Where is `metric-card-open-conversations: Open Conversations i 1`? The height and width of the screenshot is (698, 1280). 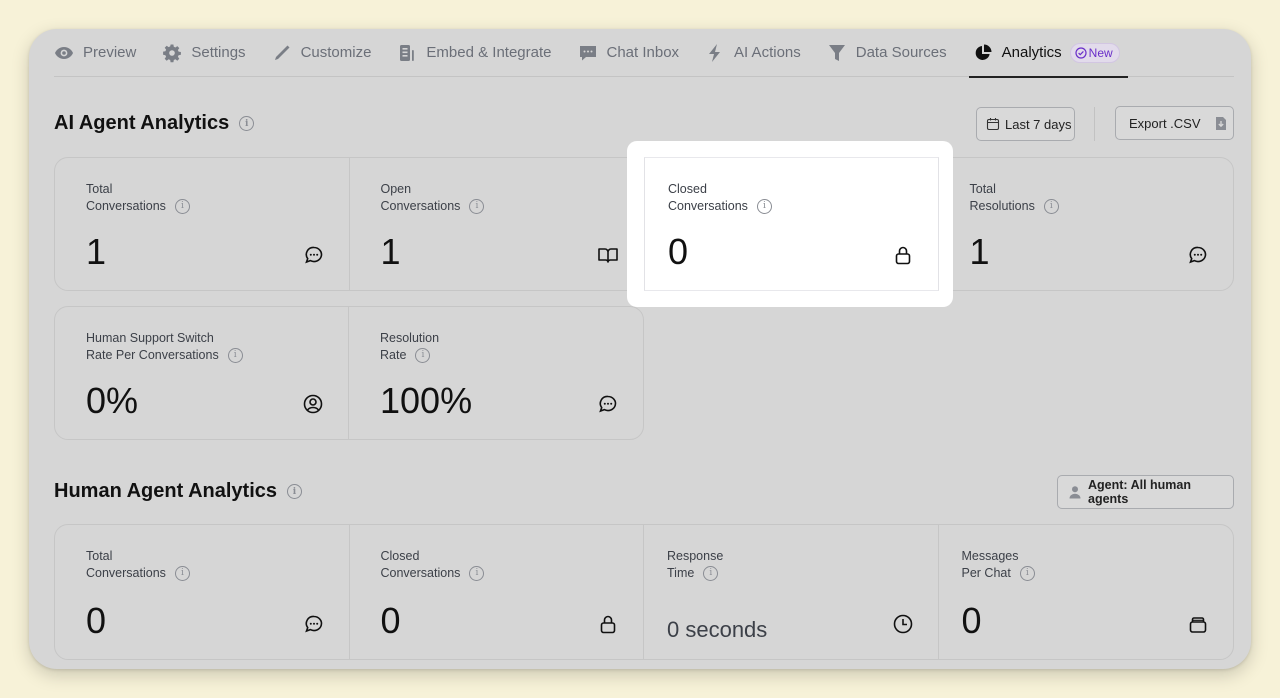
metric-card-open-conversations: Open Conversations i 1 is located at coordinates (497, 224).